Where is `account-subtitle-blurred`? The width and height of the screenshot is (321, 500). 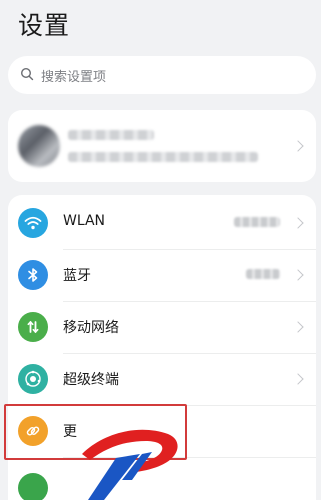 account-subtitle-blurred is located at coordinates (163, 157).